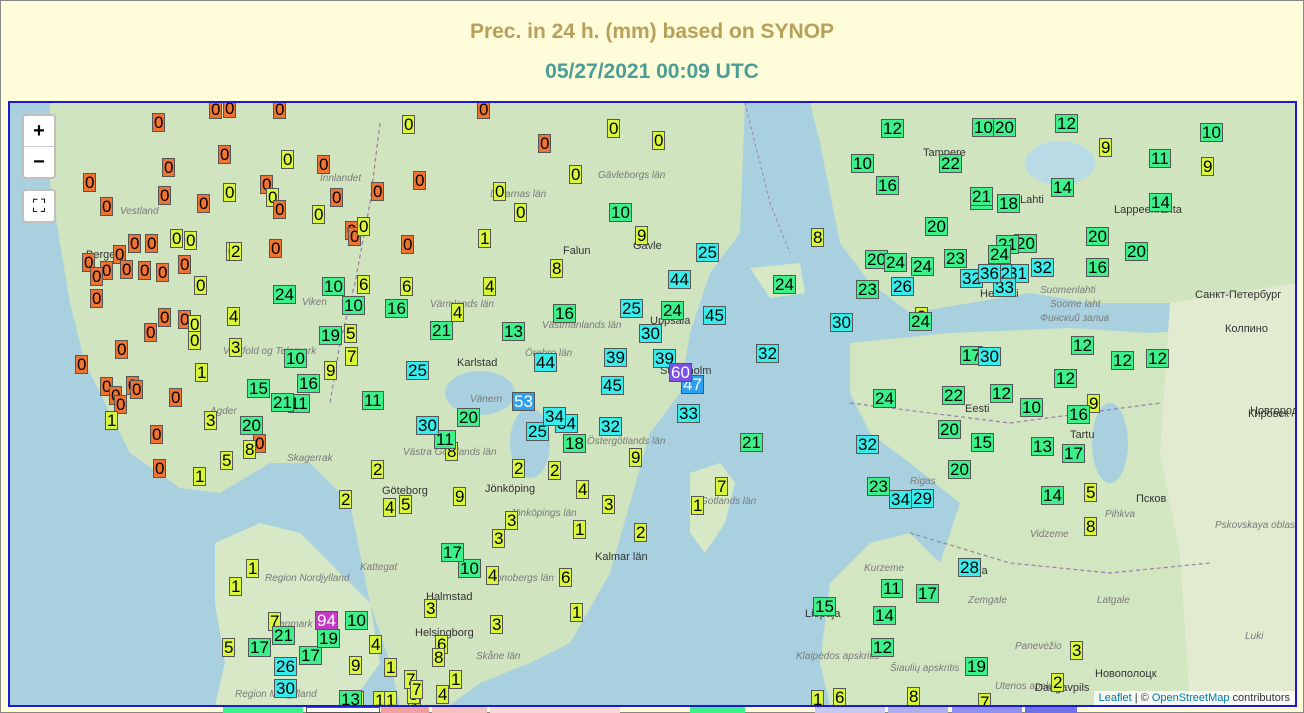 The image size is (1304, 713). Describe the element at coordinates (352, 356) in the screenshot. I see `precip-observation: 7` at that location.